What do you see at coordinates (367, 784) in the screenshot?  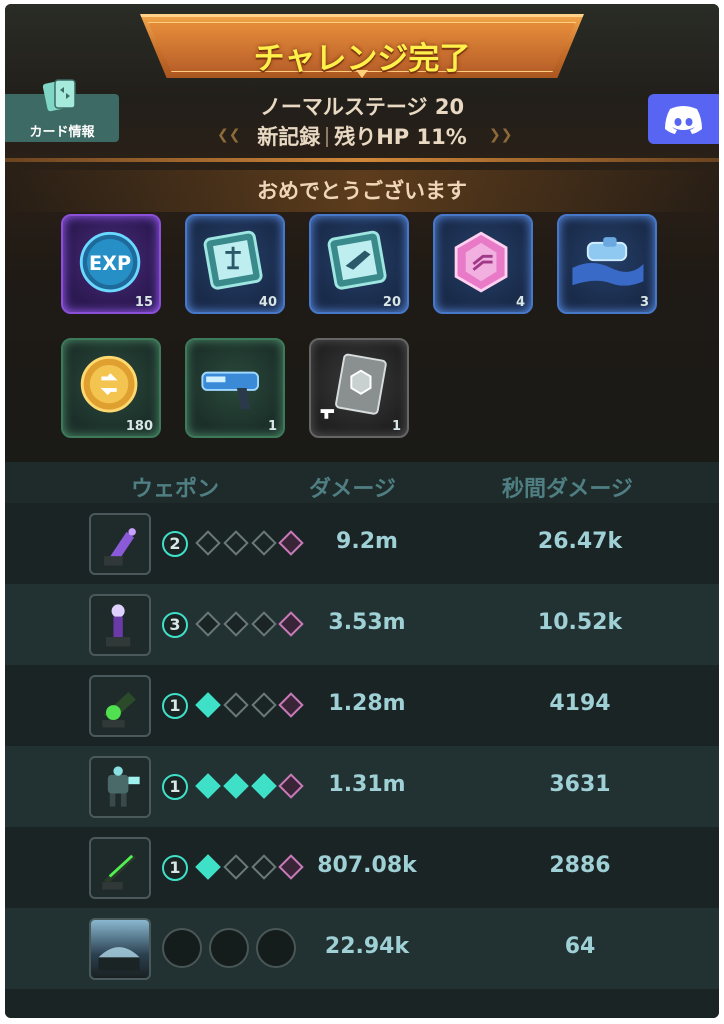 I see `damage-value: 1.31m` at bounding box center [367, 784].